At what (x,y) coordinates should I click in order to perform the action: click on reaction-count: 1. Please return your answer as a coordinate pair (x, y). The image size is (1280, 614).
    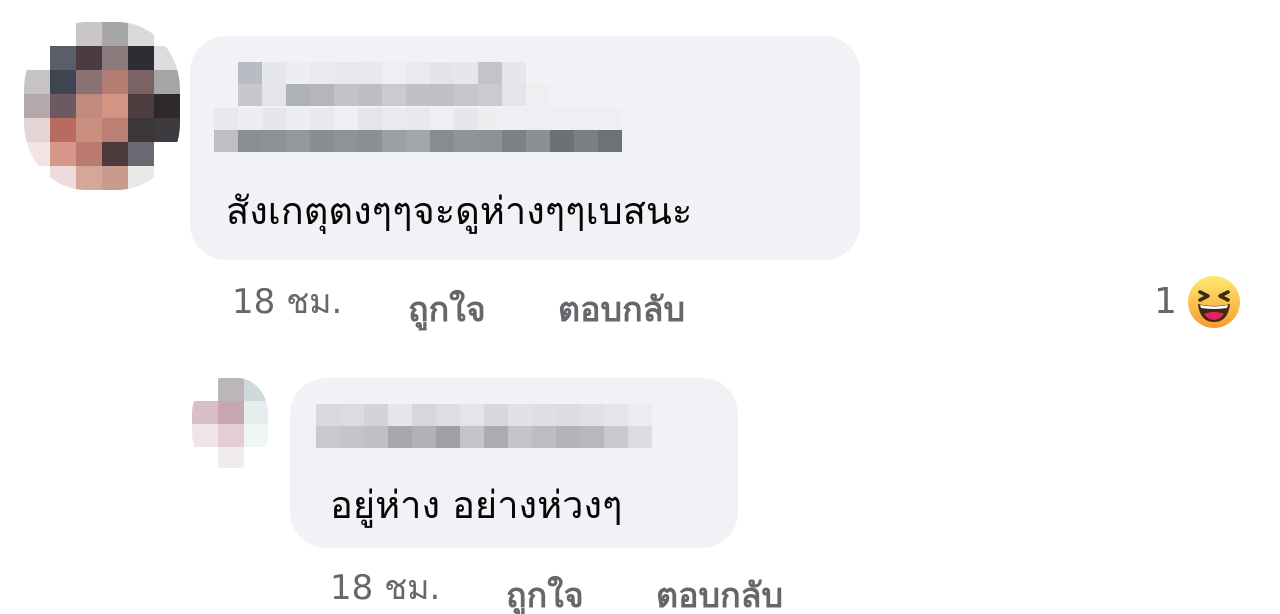
    Looking at the image, I should click on (1165, 302).